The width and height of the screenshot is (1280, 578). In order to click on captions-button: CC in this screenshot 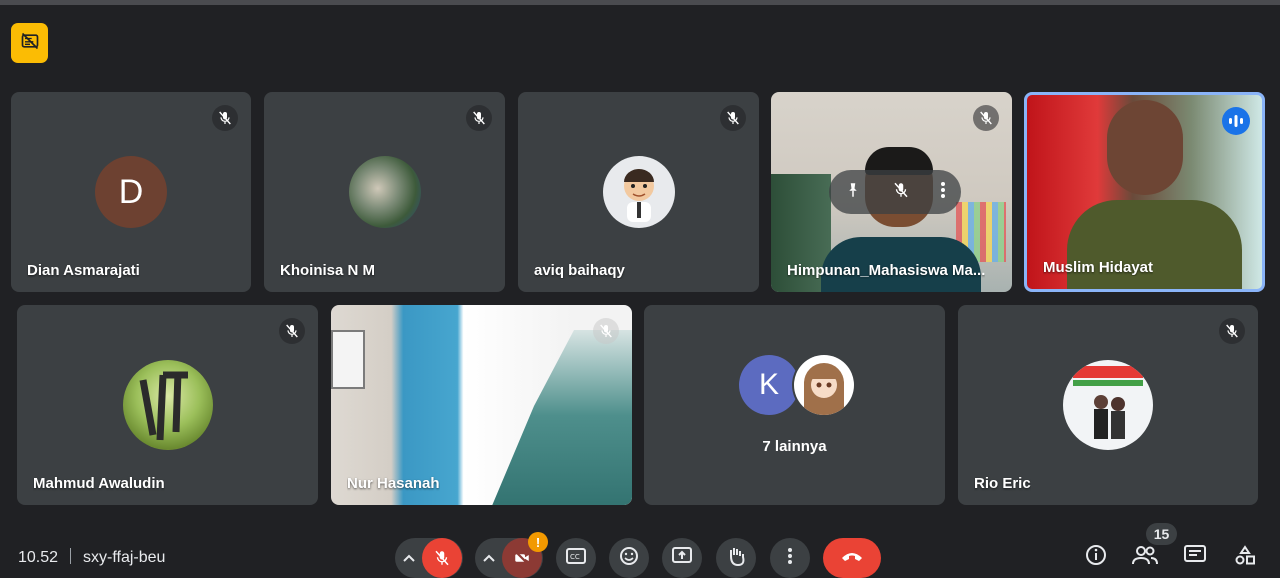, I will do `click(576, 558)`.